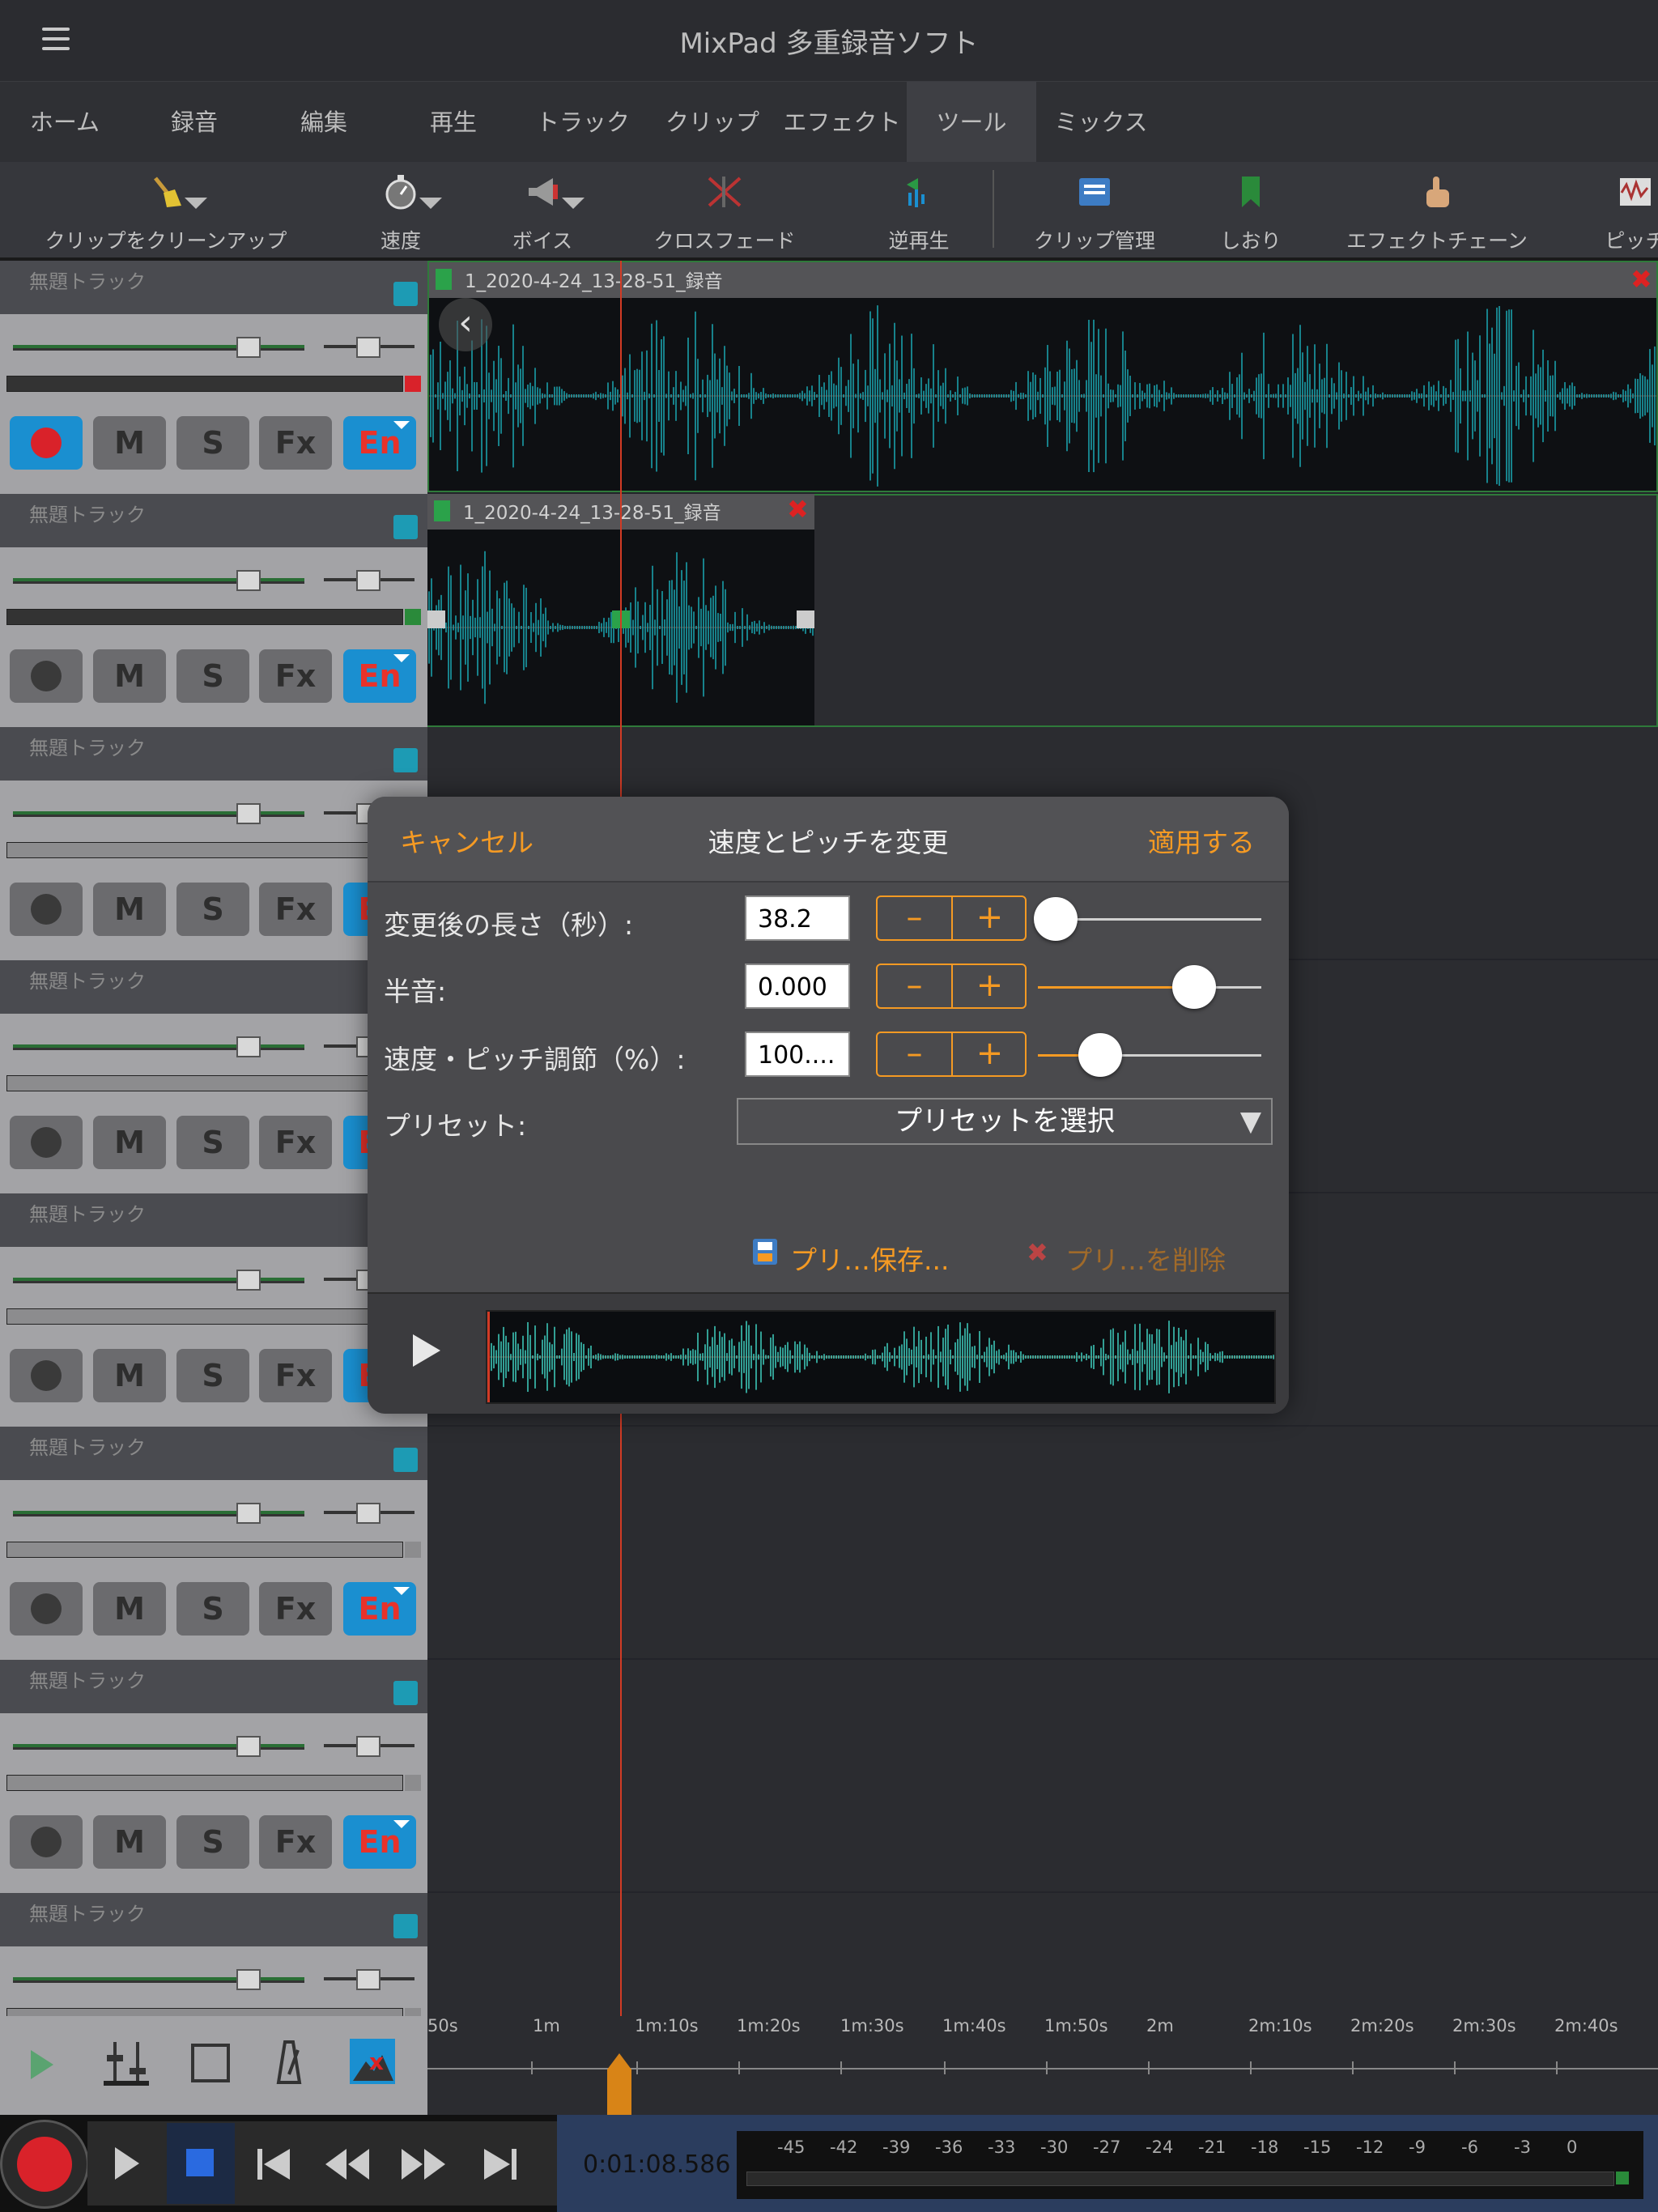  Describe the element at coordinates (166, 209) in the screenshot. I see `cleanup-clip-button: クリップをクリーンアップ` at that location.